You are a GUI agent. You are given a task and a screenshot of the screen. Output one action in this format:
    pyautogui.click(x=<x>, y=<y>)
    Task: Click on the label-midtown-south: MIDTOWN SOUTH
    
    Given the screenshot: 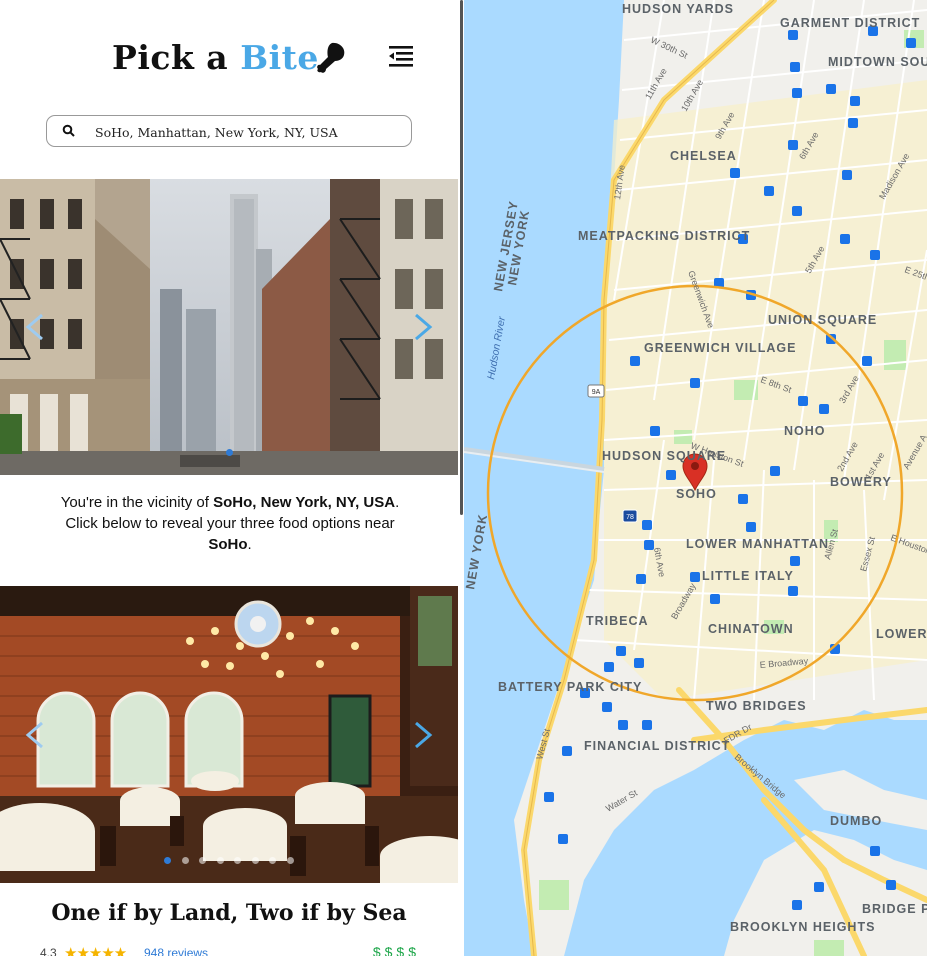 What is the action you would take?
    pyautogui.click(x=877, y=62)
    